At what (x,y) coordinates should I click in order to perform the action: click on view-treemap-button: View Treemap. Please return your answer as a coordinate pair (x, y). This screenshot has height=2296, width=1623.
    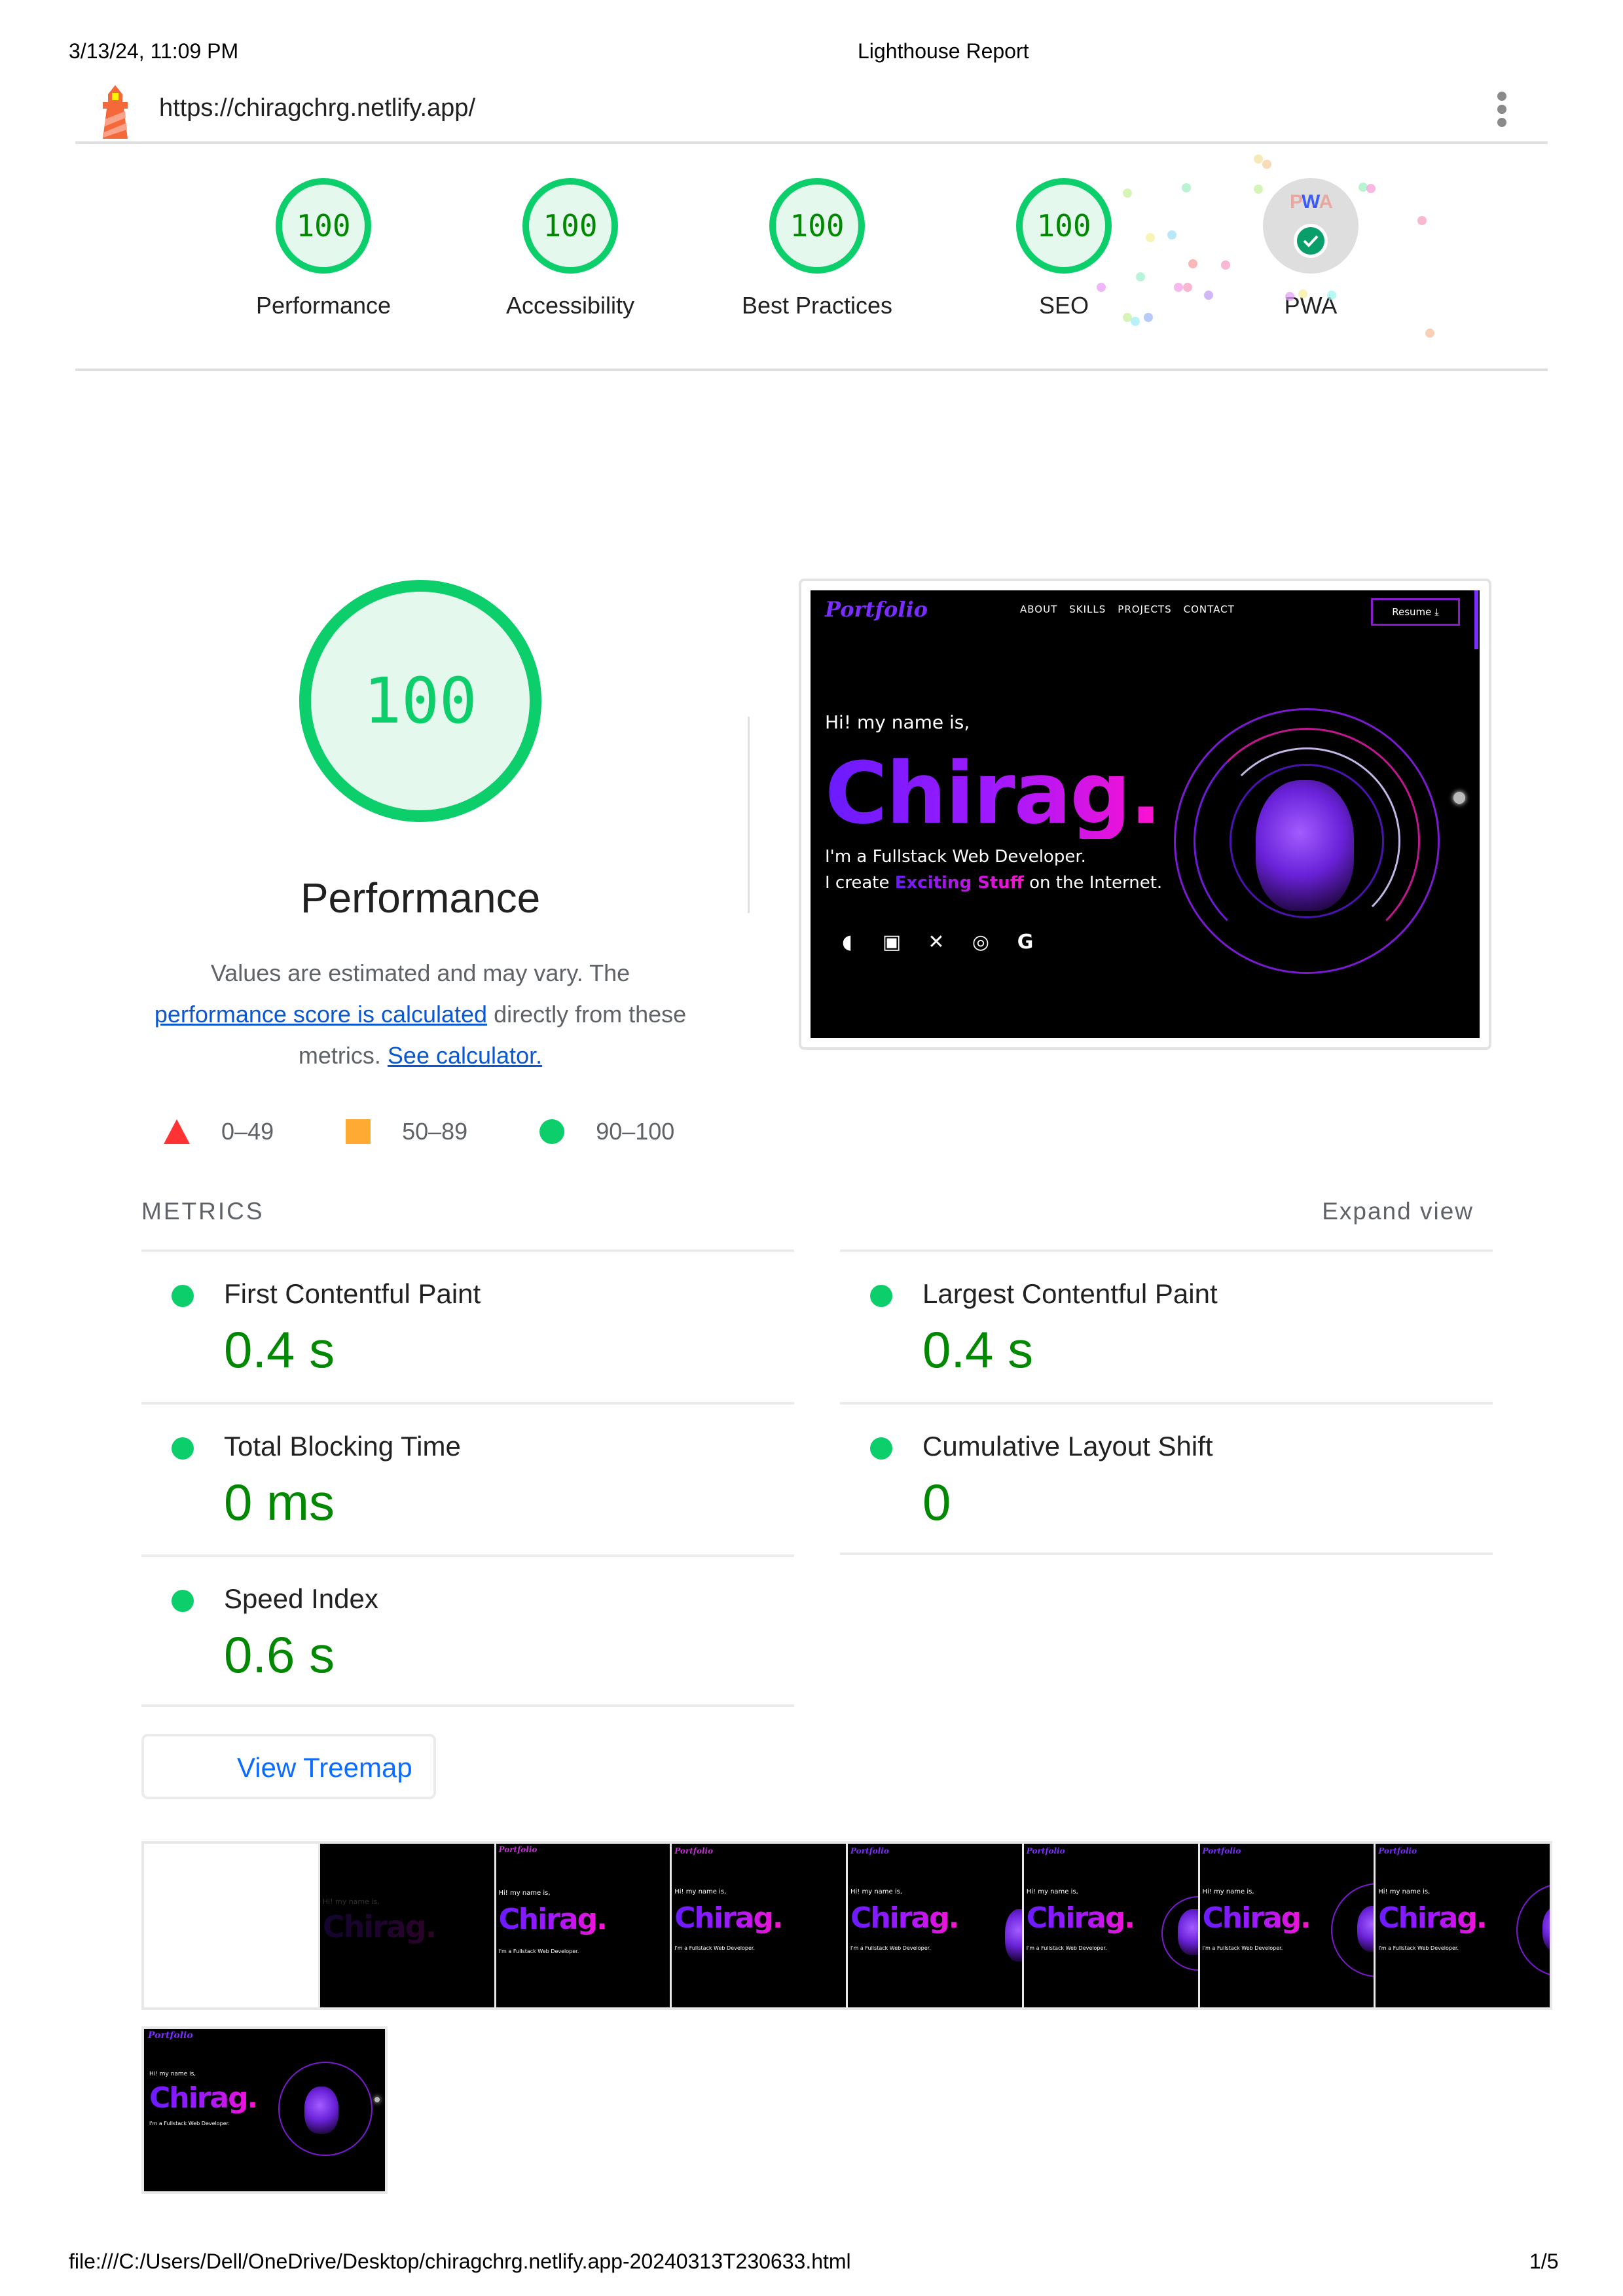
    Looking at the image, I should click on (288, 1766).